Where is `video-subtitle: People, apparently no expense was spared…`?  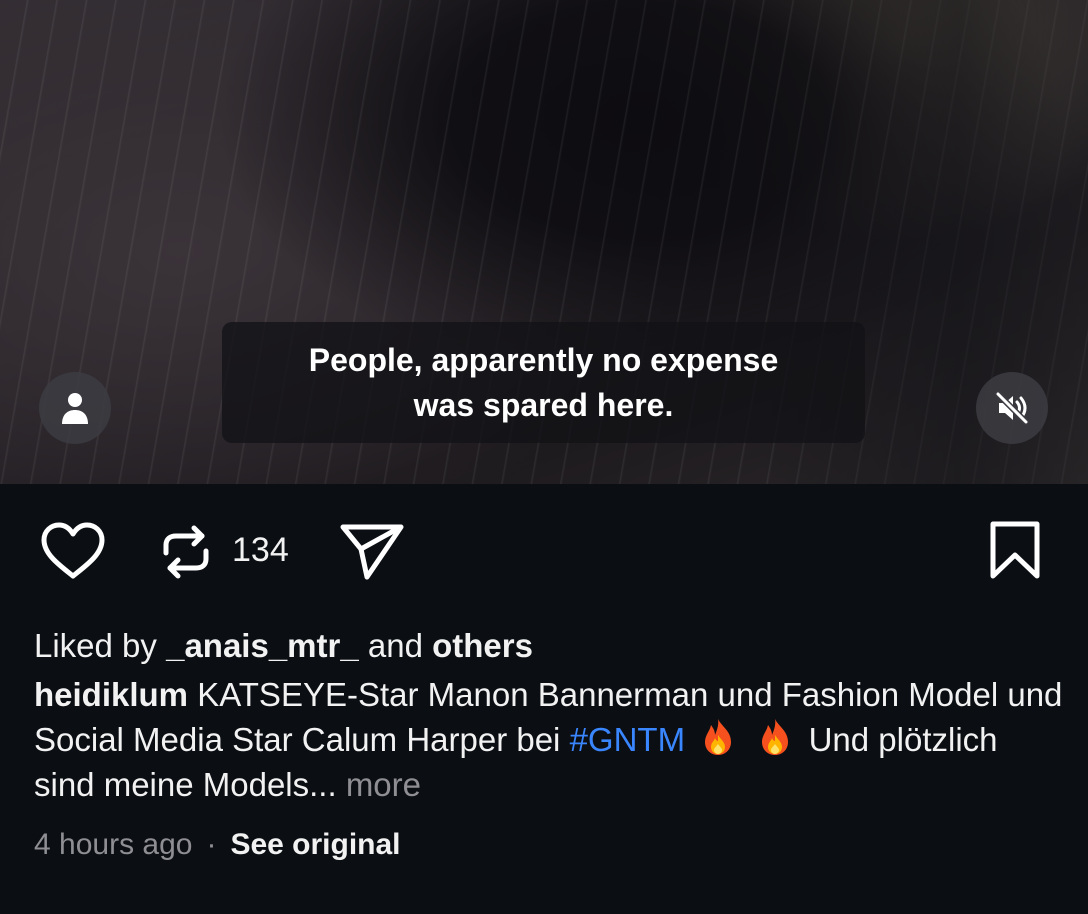 video-subtitle: People, apparently no expense was spared… is located at coordinates (543, 382).